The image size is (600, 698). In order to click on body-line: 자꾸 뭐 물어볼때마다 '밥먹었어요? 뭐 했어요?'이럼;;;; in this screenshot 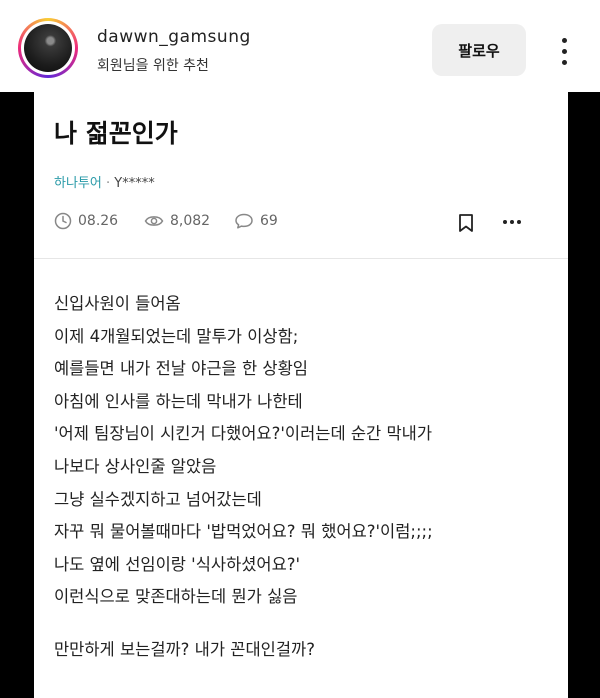, I will do `click(243, 532)`.